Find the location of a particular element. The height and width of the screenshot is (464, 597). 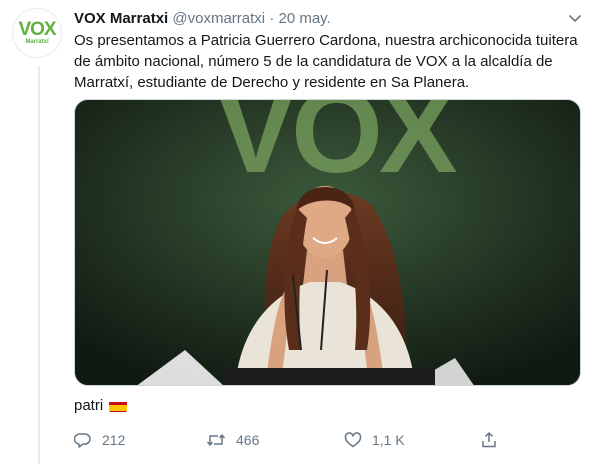

backdrop-vox-text: VOX is located at coordinates (336, 149).